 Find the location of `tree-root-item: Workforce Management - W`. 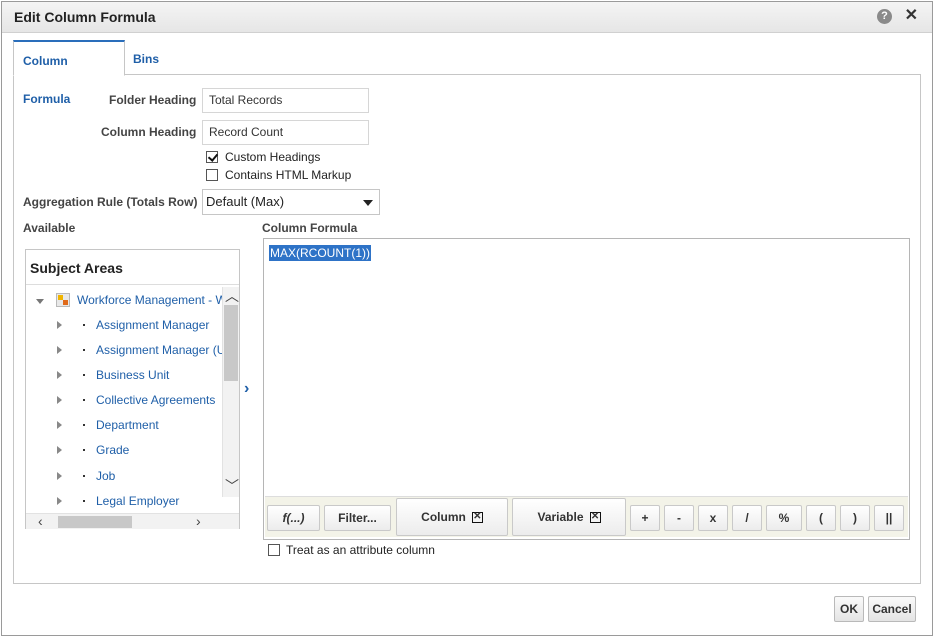

tree-root-item: Workforce Management - W is located at coordinates (126, 300).